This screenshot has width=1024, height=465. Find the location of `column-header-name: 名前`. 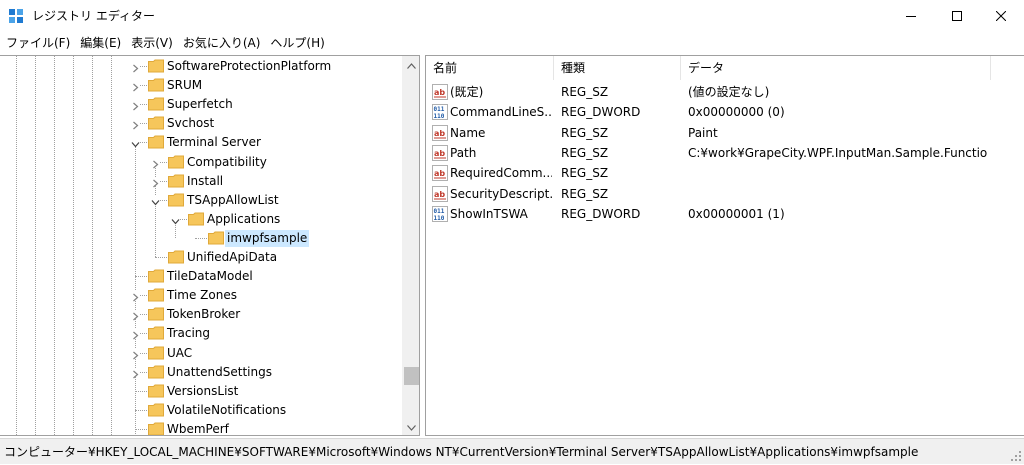

column-header-name: 名前 is located at coordinates (490, 68).